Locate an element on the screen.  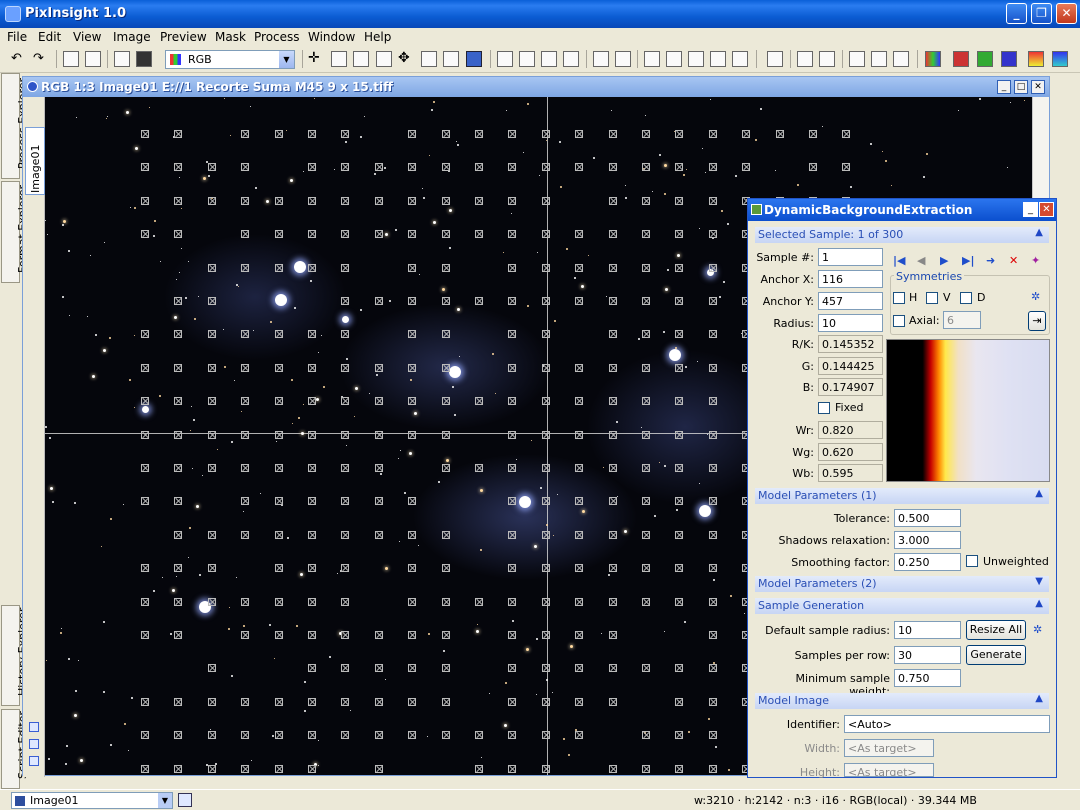
mask-select-icon is located at coordinates (718, 59).